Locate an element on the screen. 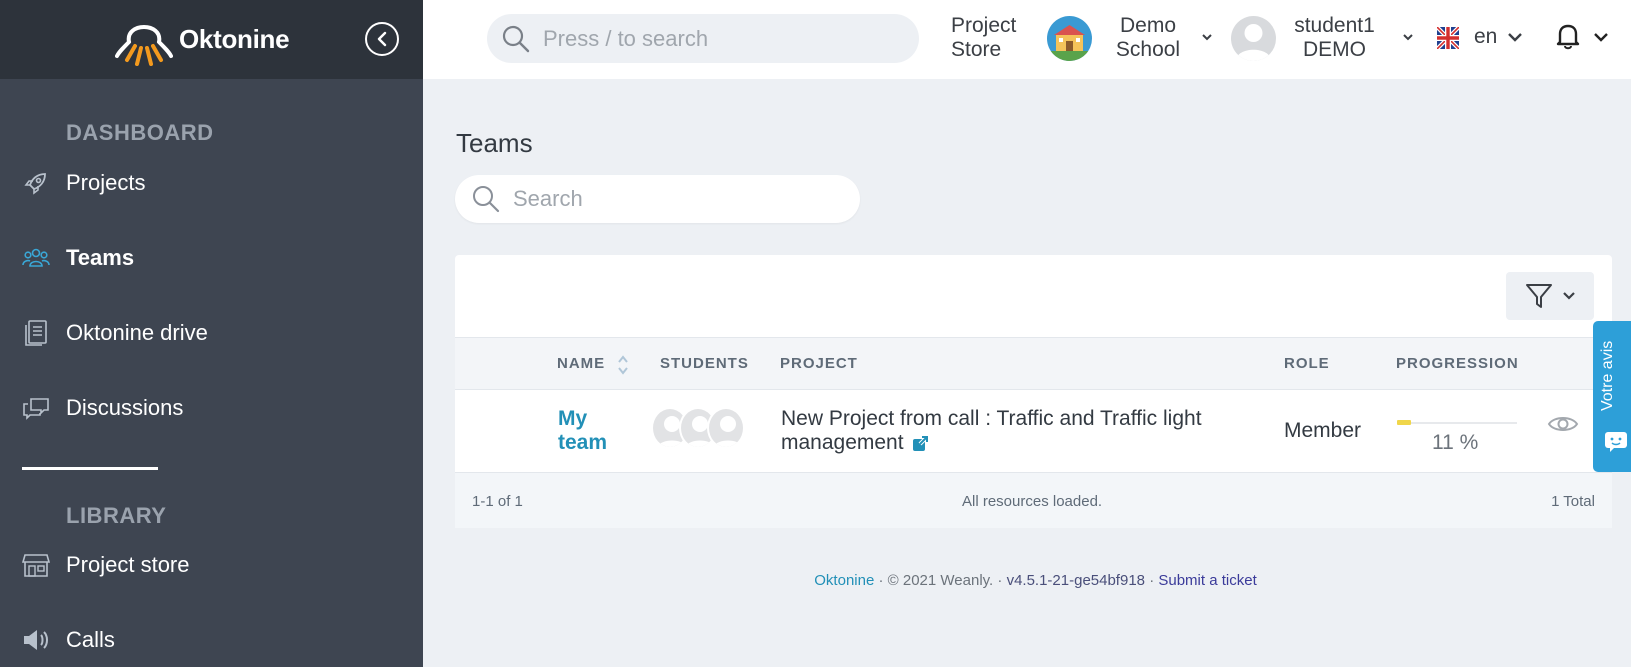  sidebar-divider is located at coordinates (90, 468).